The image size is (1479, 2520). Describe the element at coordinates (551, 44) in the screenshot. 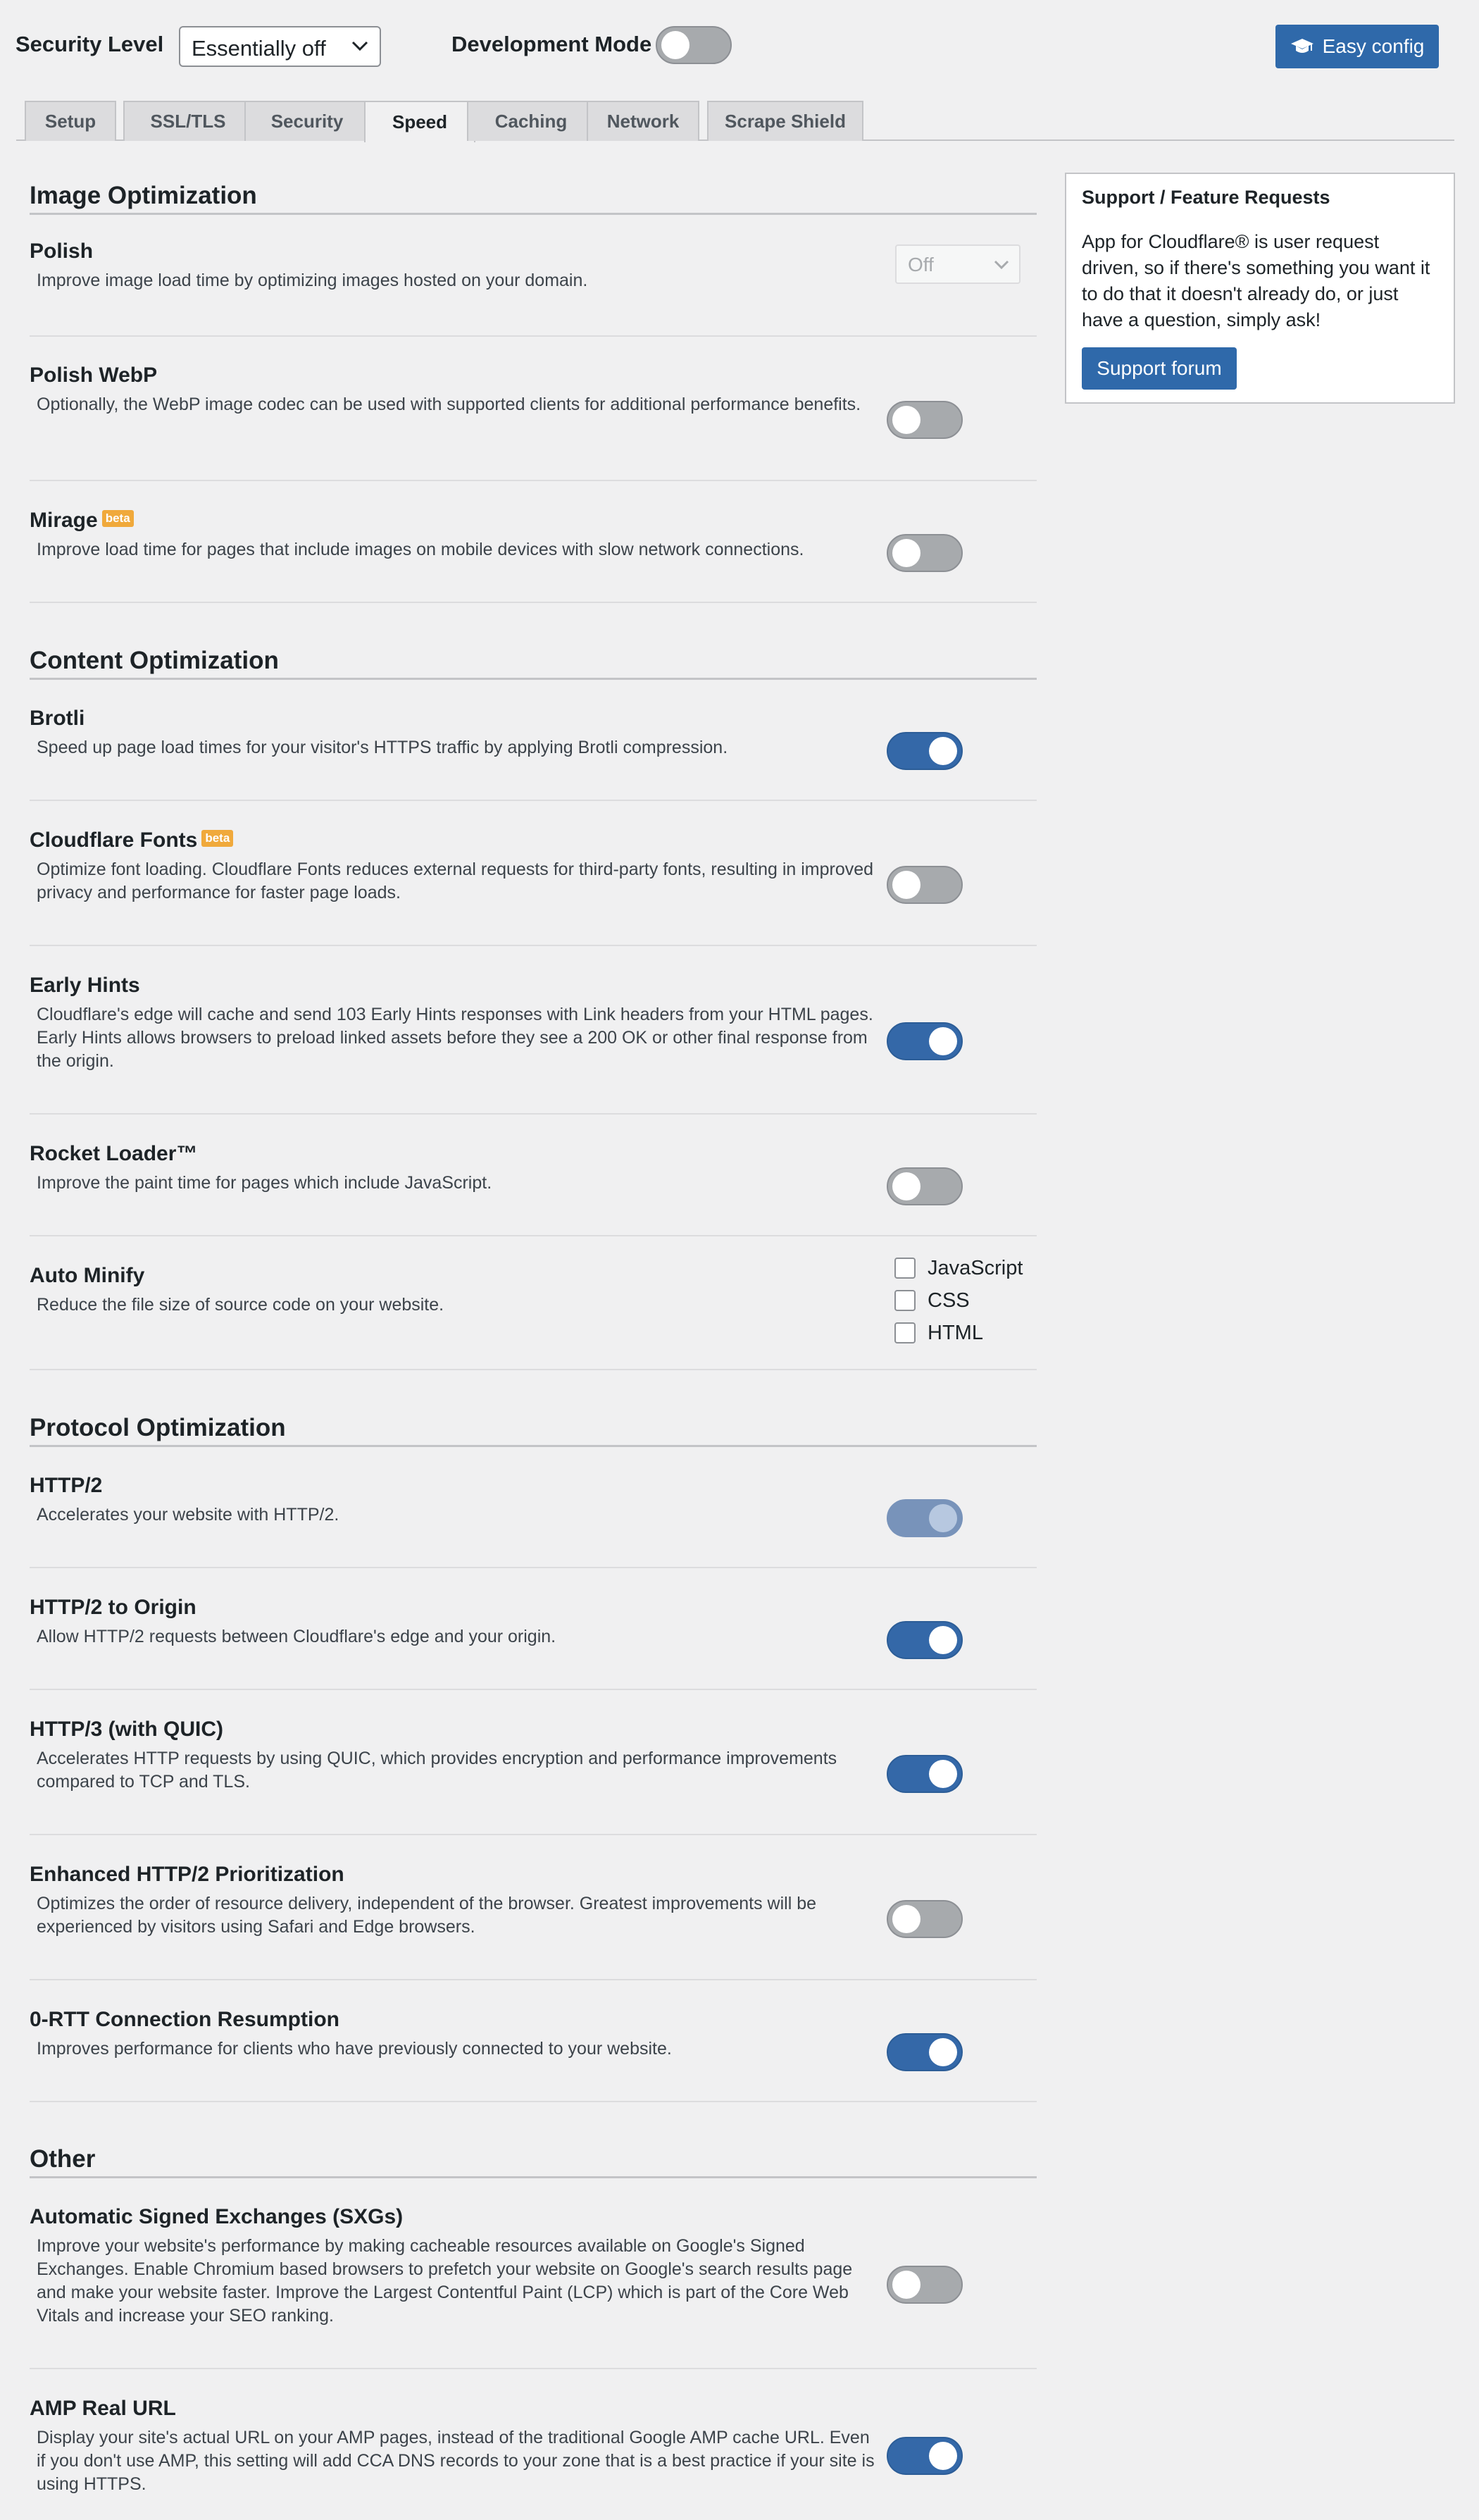

I see `development-mode-label: Development Mode` at that location.